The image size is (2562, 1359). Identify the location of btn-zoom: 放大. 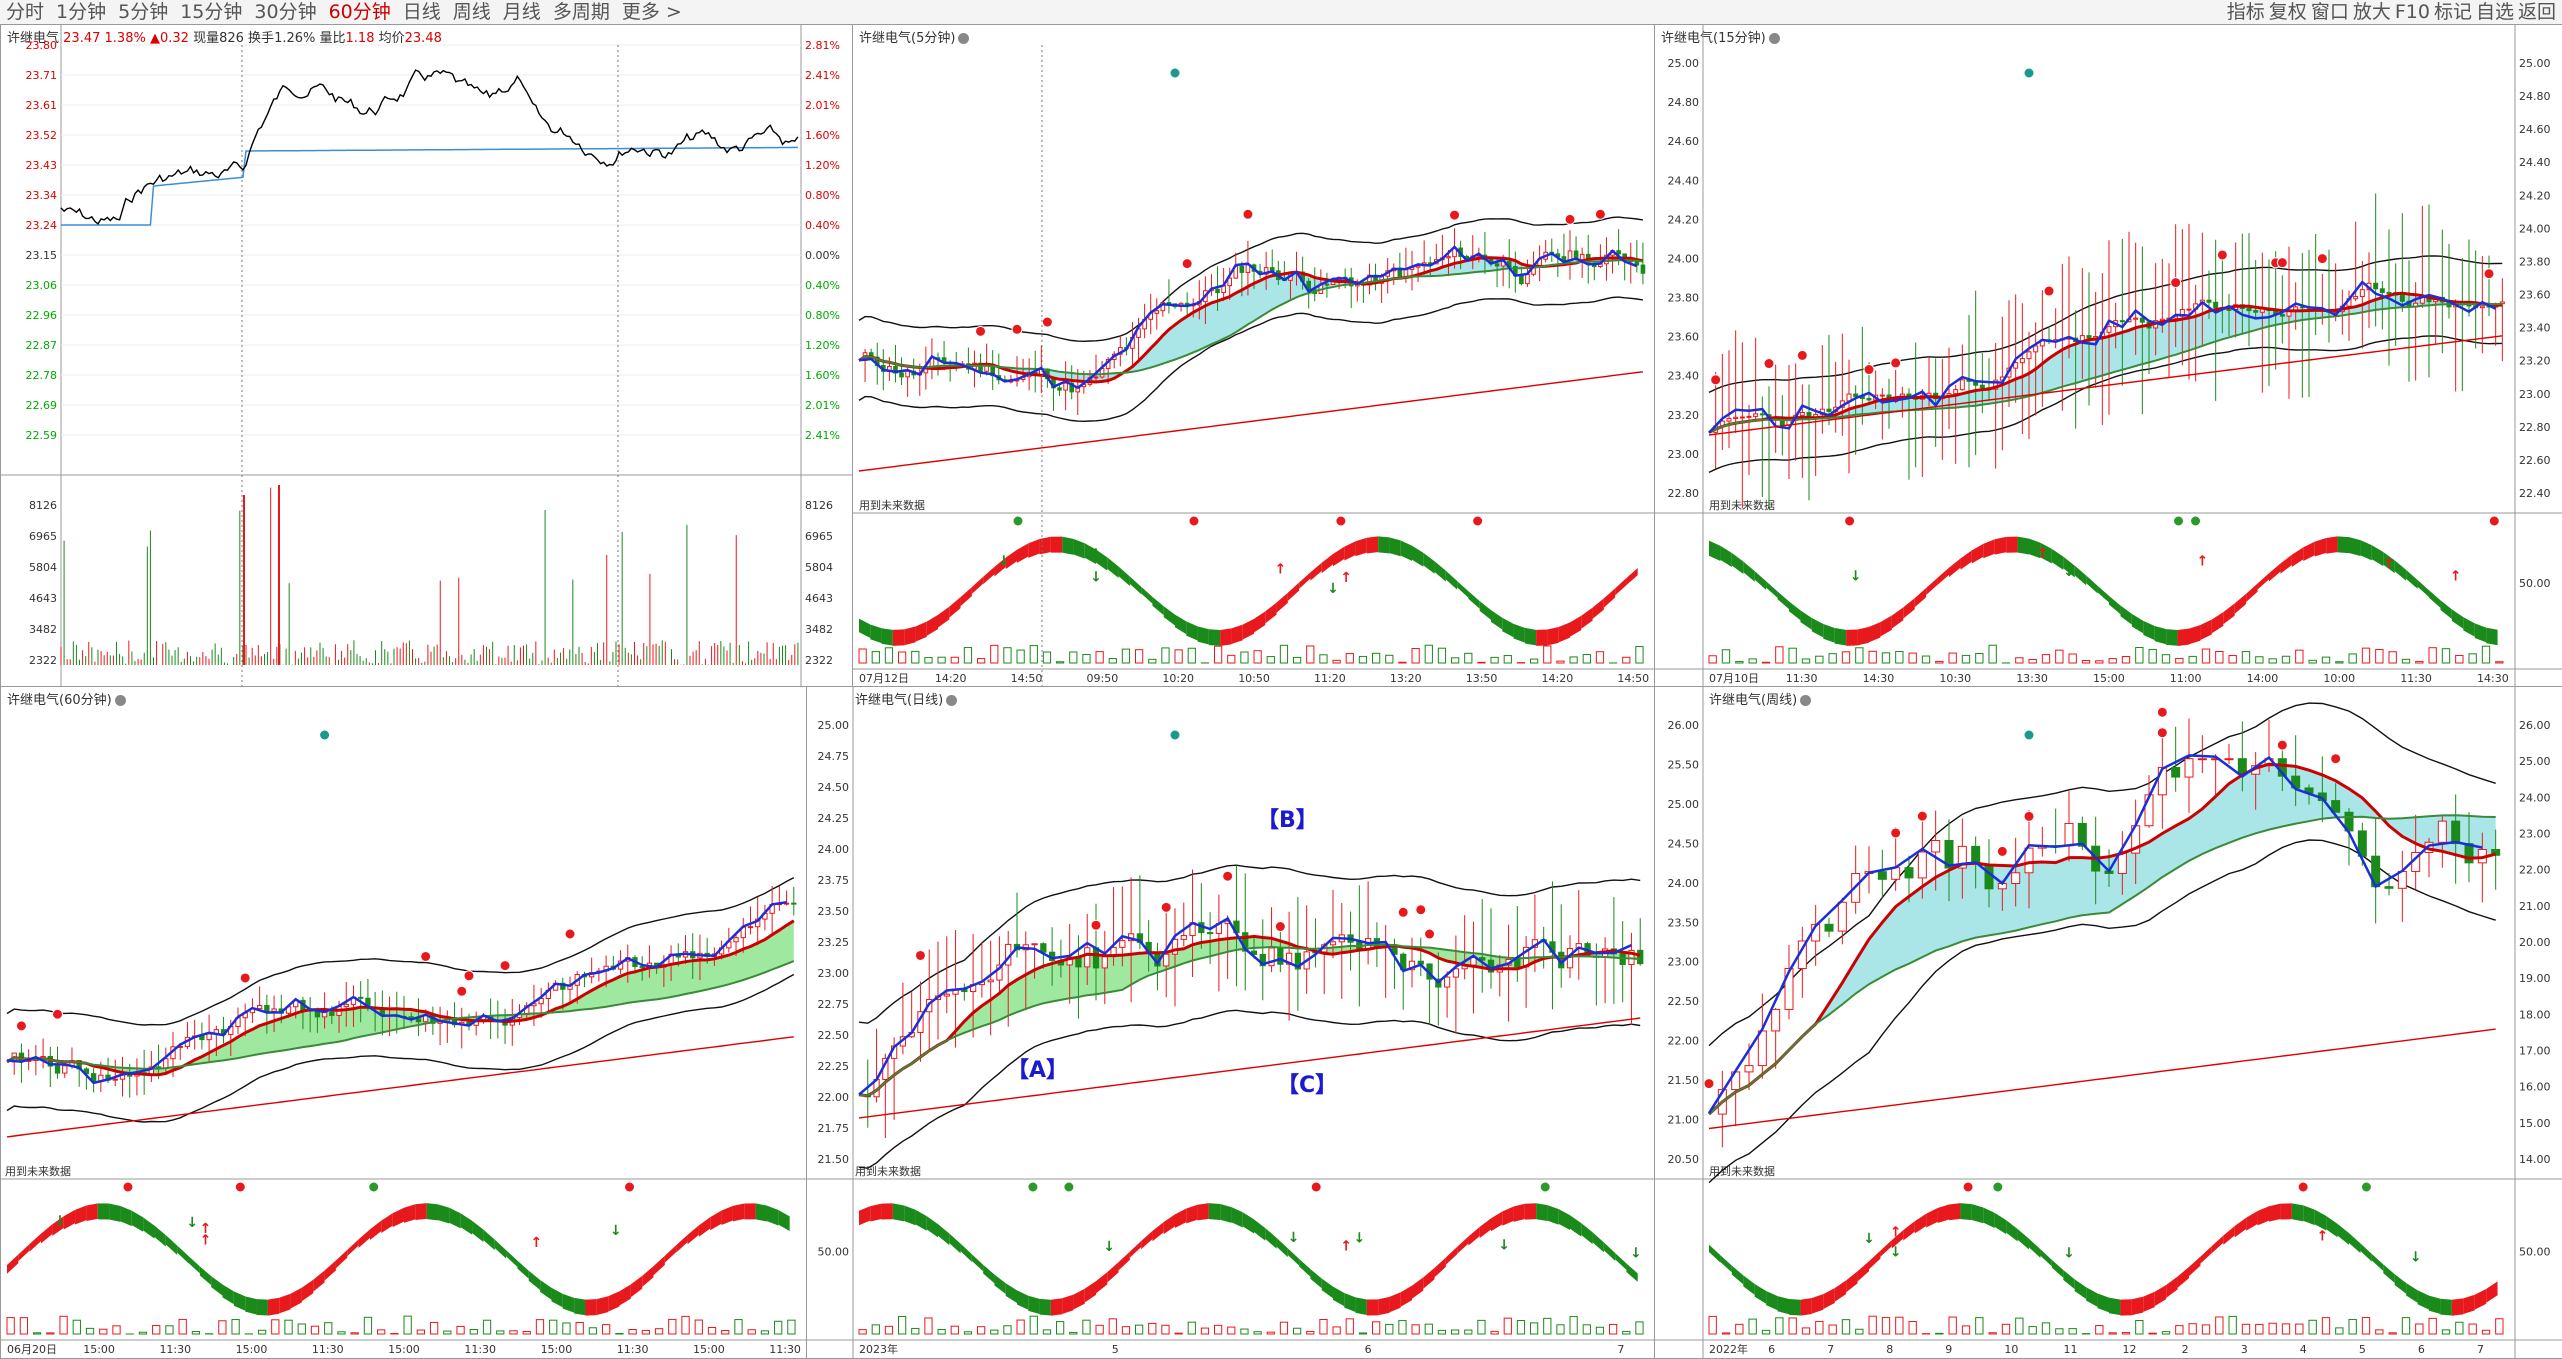
(2372, 12).